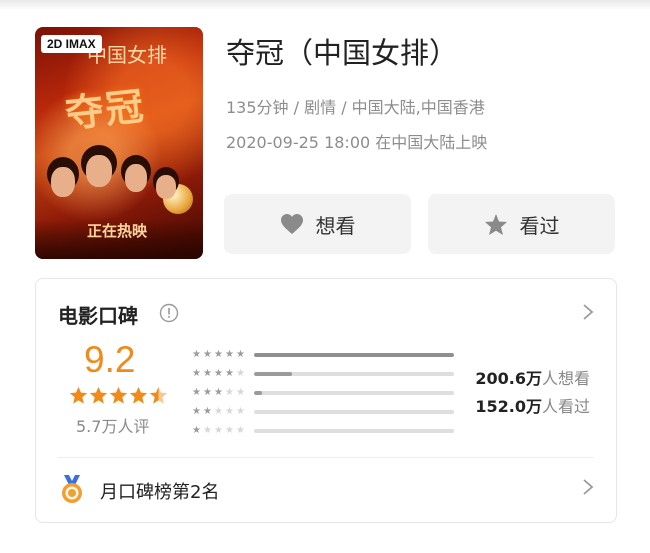 The height and width of the screenshot is (553, 650). I want to click on seen-count: 152.0万, so click(508, 406).